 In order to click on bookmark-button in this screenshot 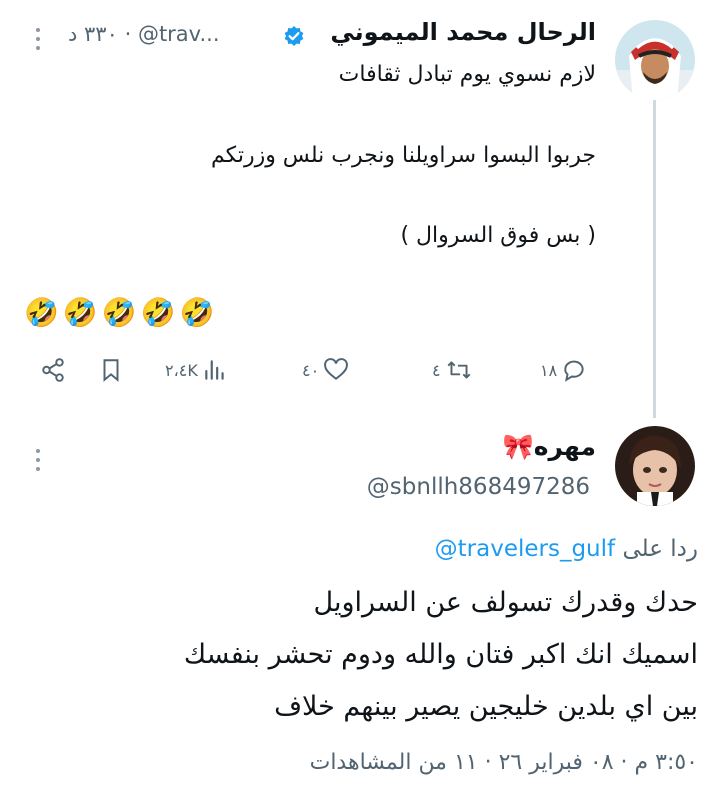, I will do `click(111, 370)`.